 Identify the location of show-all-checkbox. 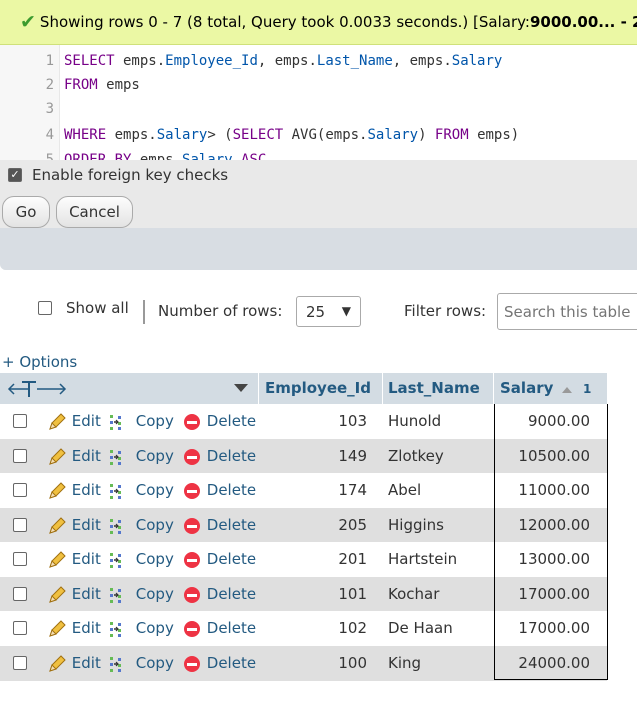
(45, 308).